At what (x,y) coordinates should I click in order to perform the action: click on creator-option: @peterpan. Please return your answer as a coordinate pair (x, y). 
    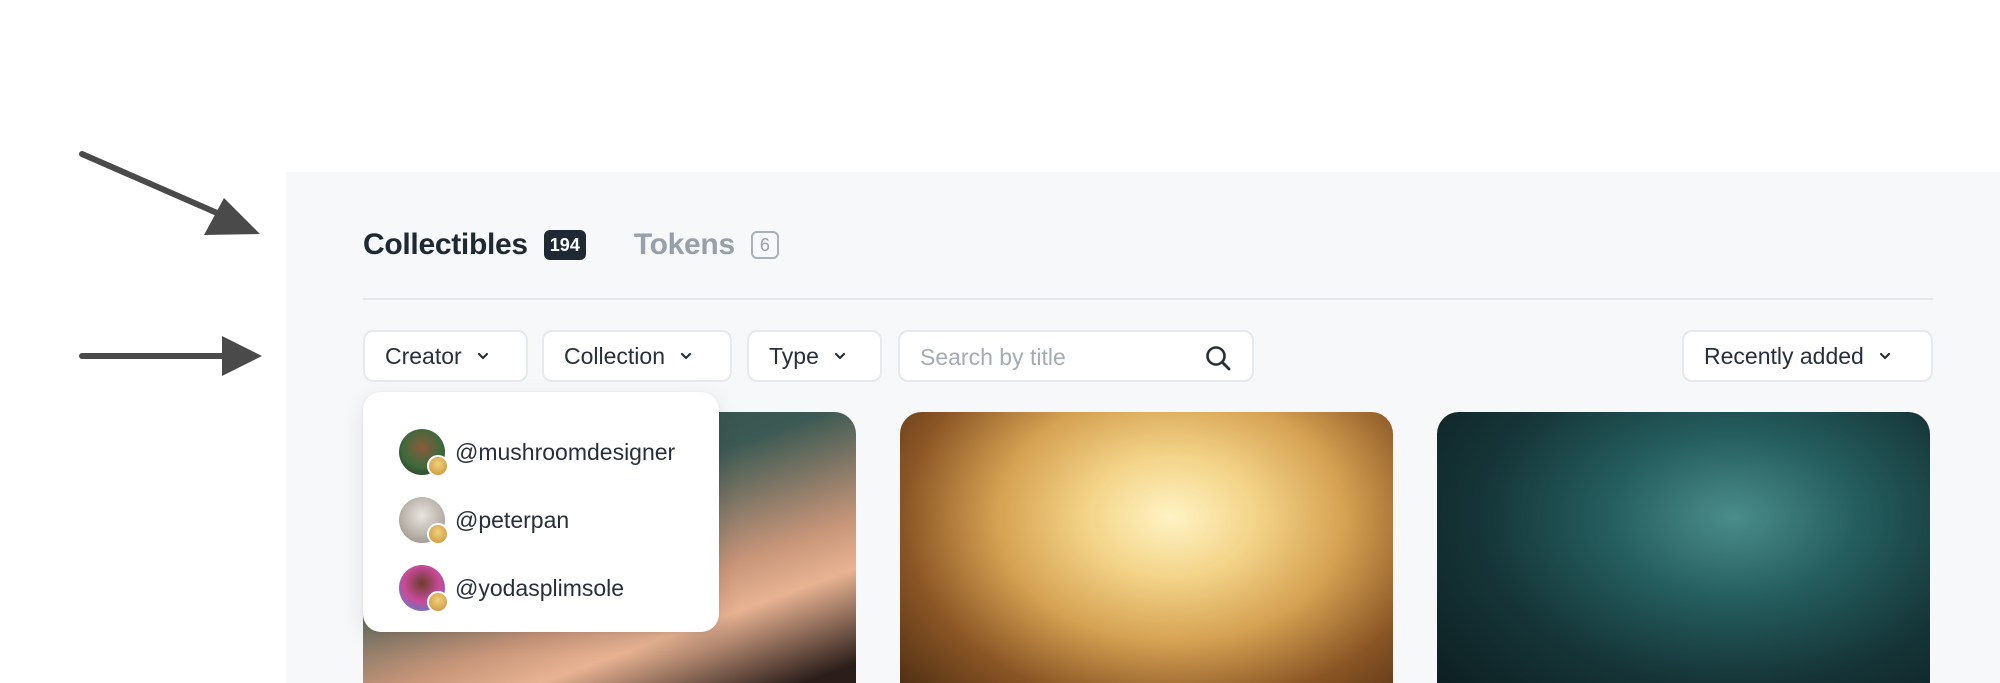
    Looking at the image, I should click on (541, 520).